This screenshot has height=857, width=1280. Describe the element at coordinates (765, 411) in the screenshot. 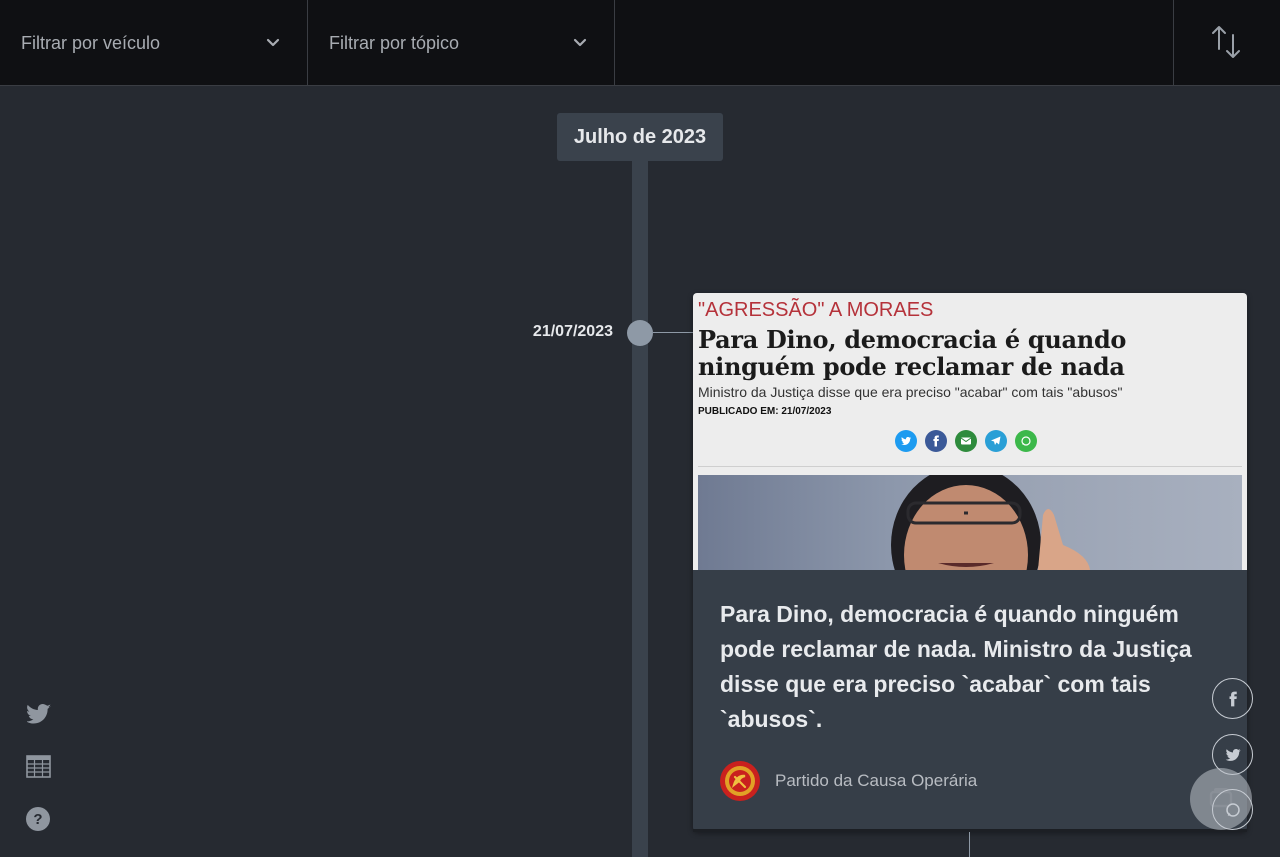

I see `preview-published-date: PUBLICADO EM: 21/07/2023` at that location.